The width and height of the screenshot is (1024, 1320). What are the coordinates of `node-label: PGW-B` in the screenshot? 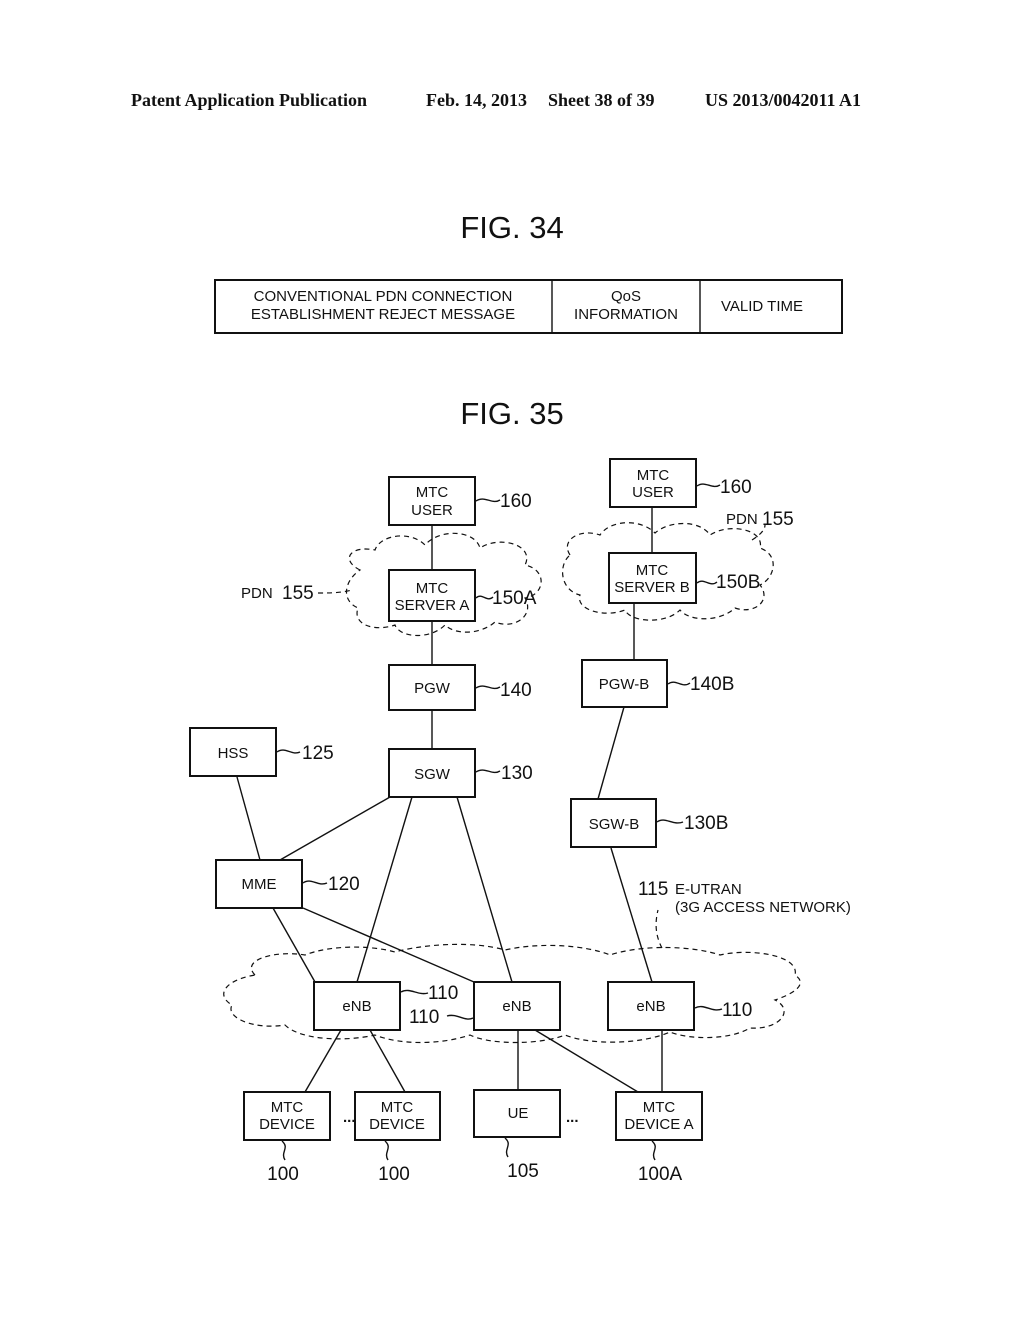 It's located at (624, 684).